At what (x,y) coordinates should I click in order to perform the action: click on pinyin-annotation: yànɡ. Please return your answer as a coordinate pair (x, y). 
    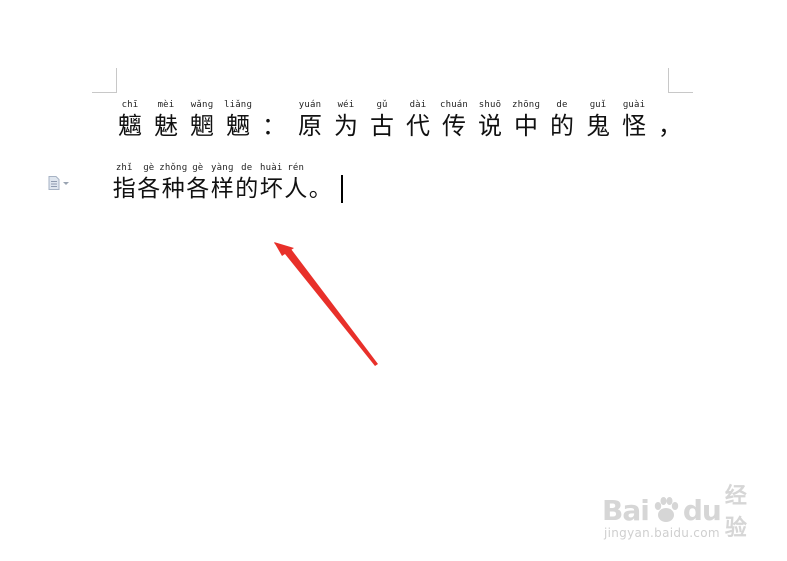
    Looking at the image, I should click on (222, 168).